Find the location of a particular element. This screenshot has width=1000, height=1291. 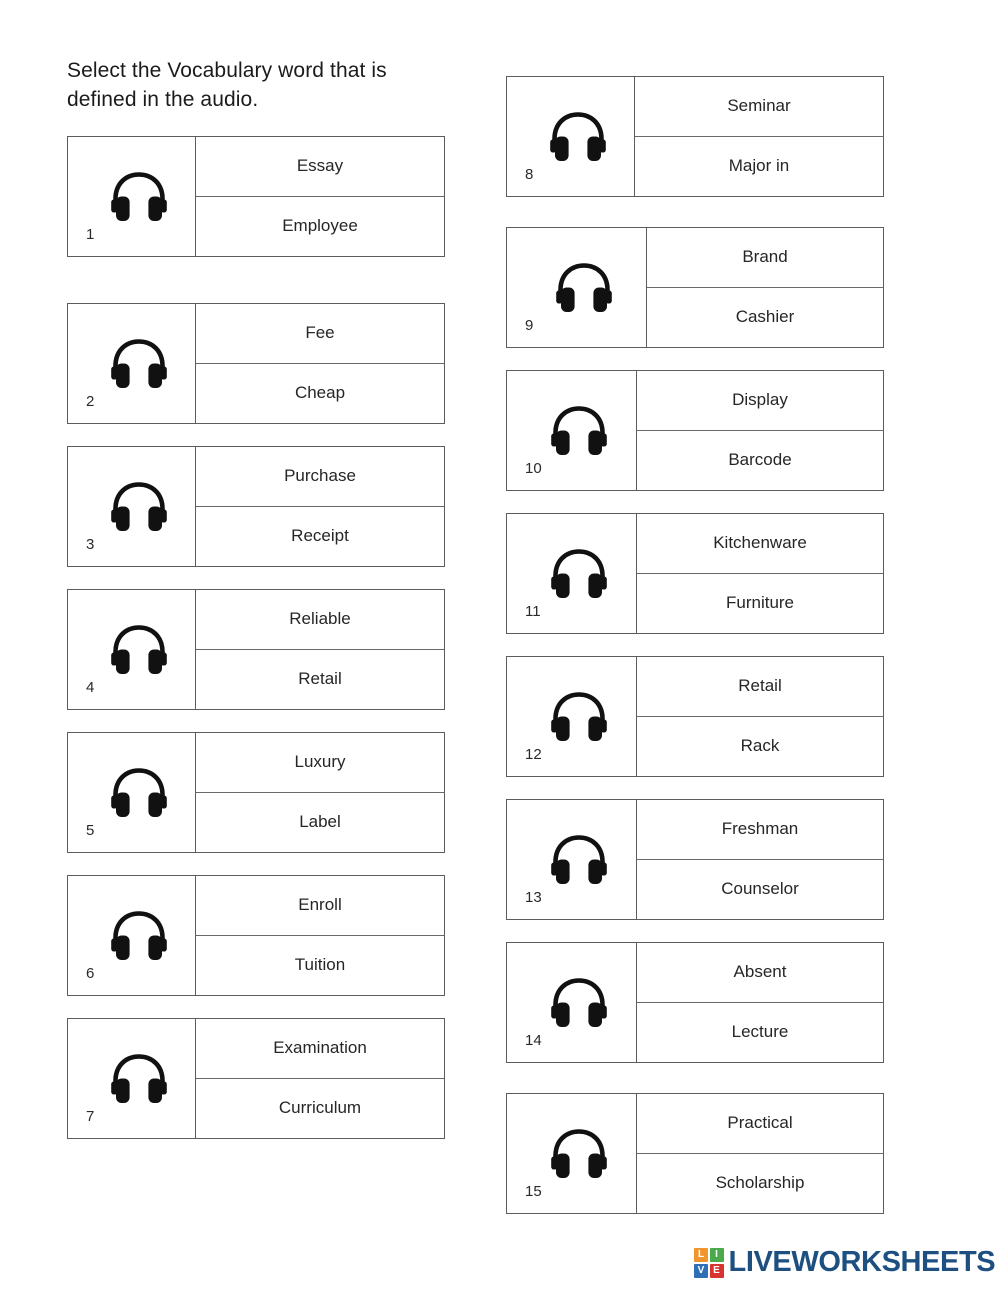

option-list: Kitchenware Furniture is located at coordinates (760, 573).